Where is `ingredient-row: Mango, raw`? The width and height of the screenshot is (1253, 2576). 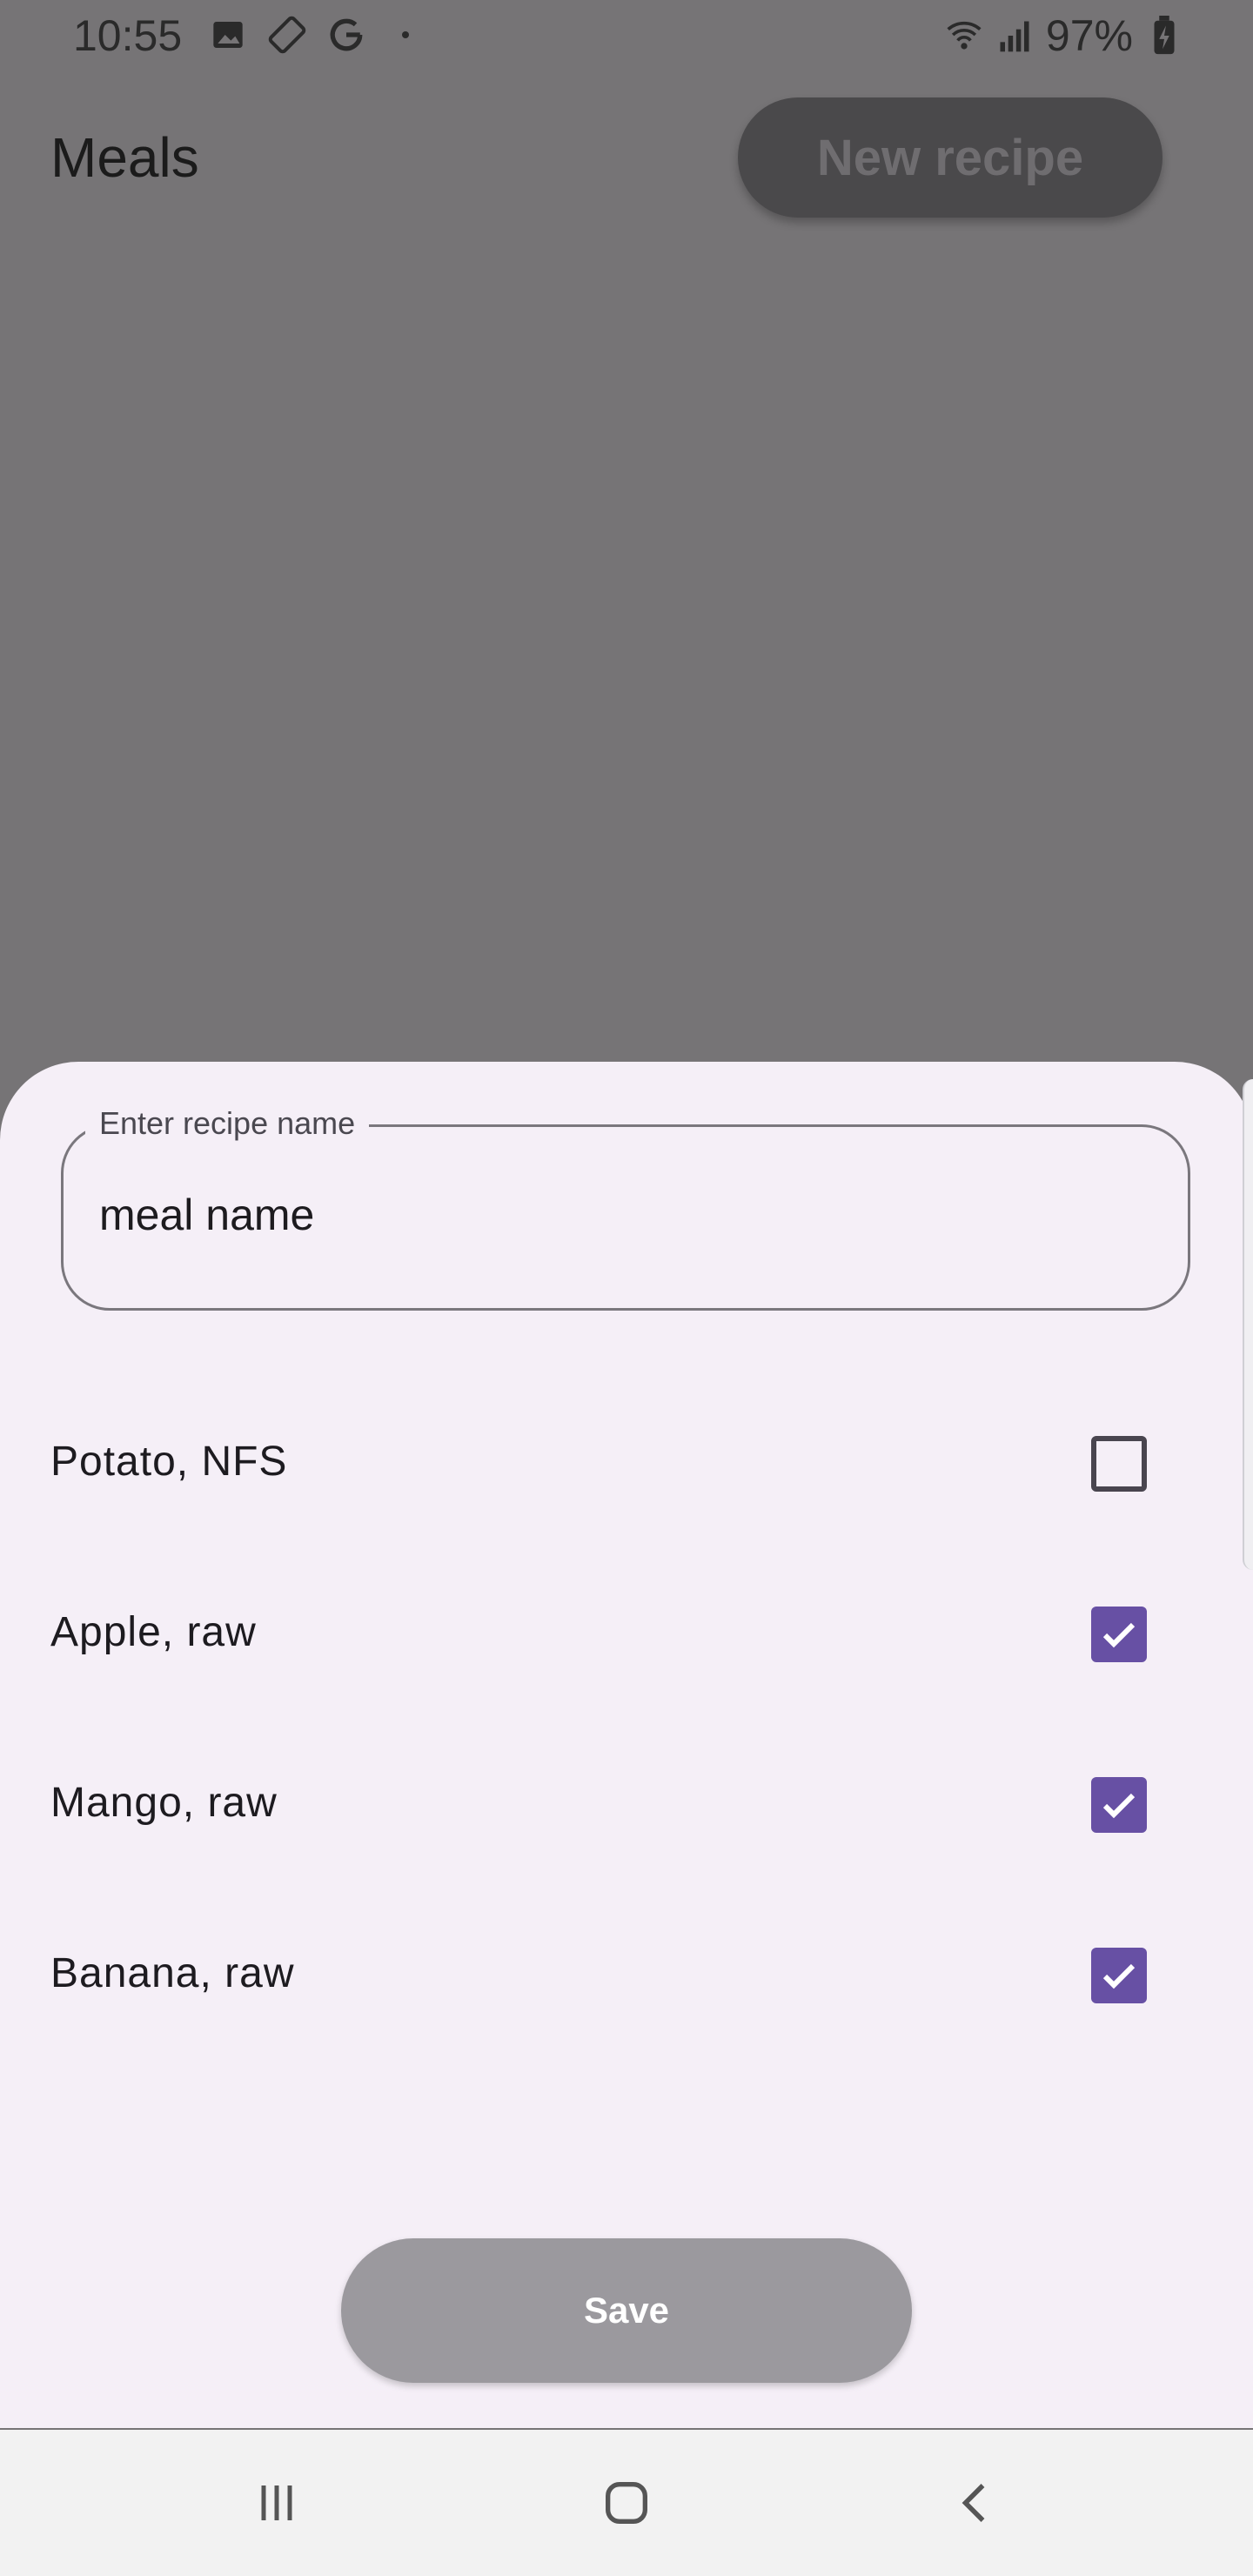 ingredient-row: Mango, raw is located at coordinates (626, 1801).